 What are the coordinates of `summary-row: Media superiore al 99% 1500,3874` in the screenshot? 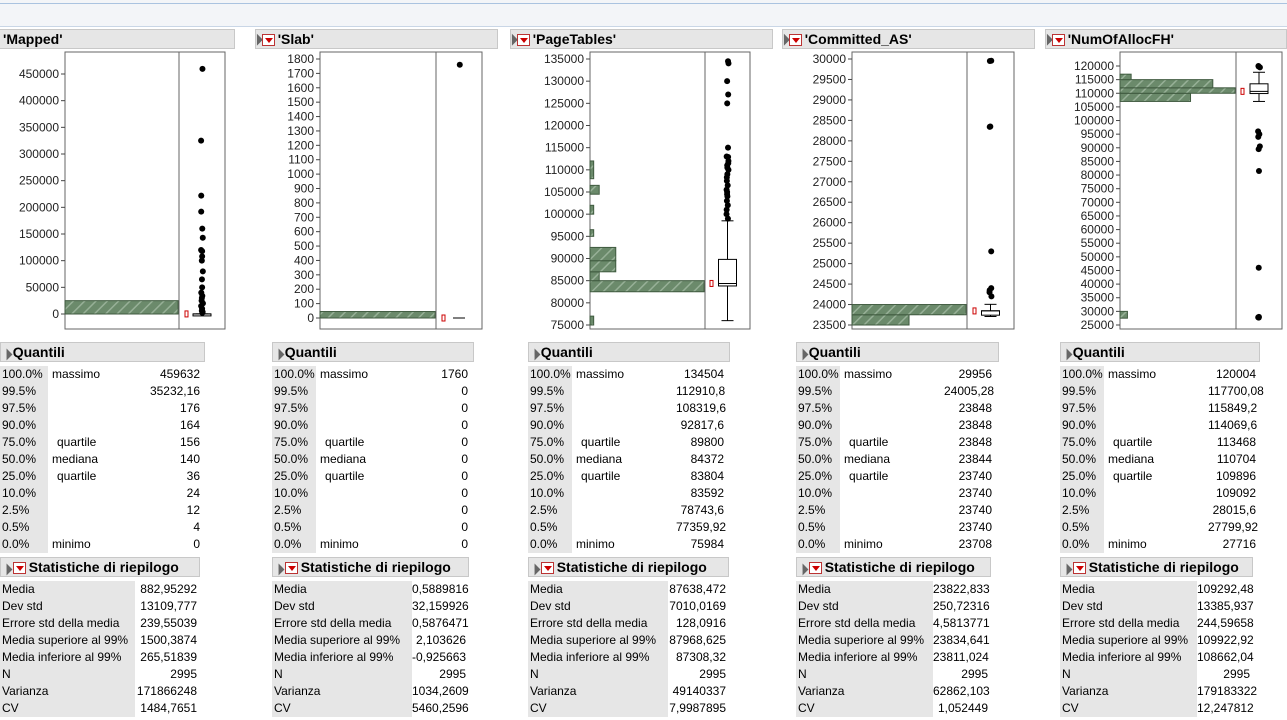 It's located at (100, 640).